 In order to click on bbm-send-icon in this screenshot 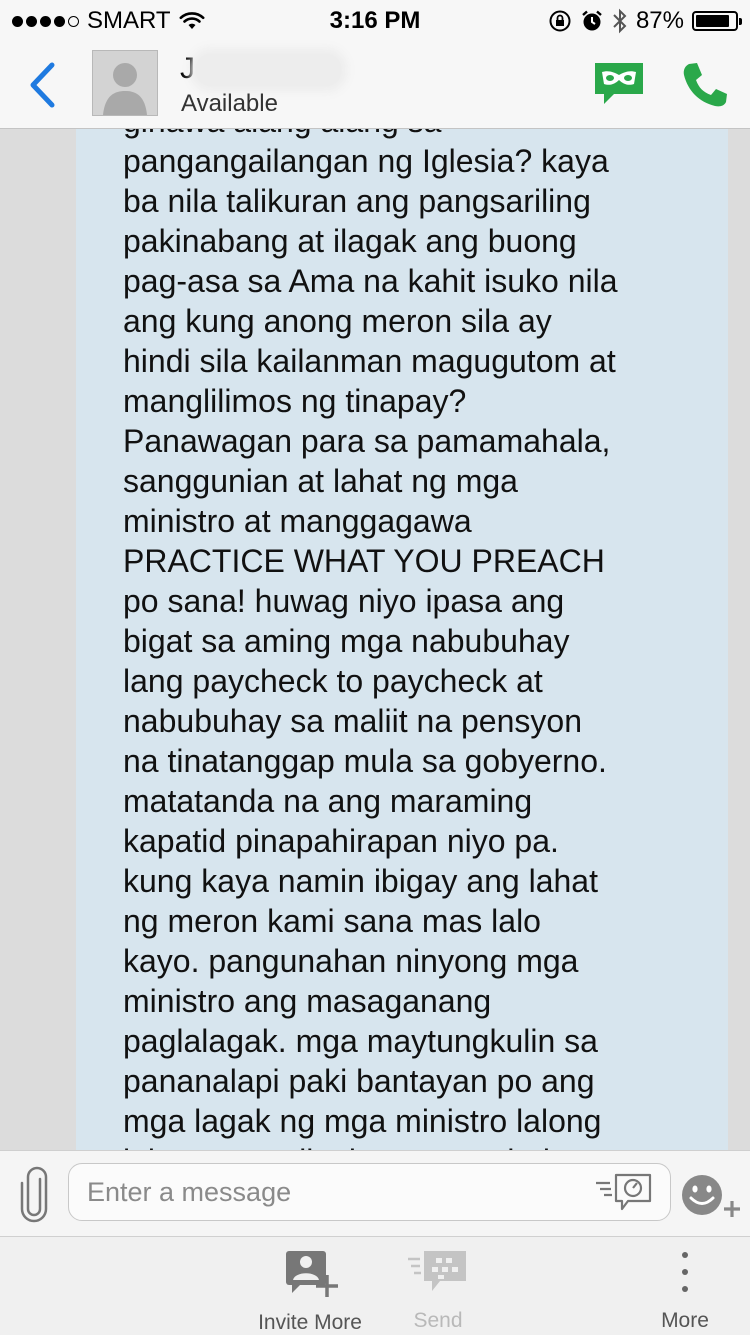, I will do `click(437, 1271)`.